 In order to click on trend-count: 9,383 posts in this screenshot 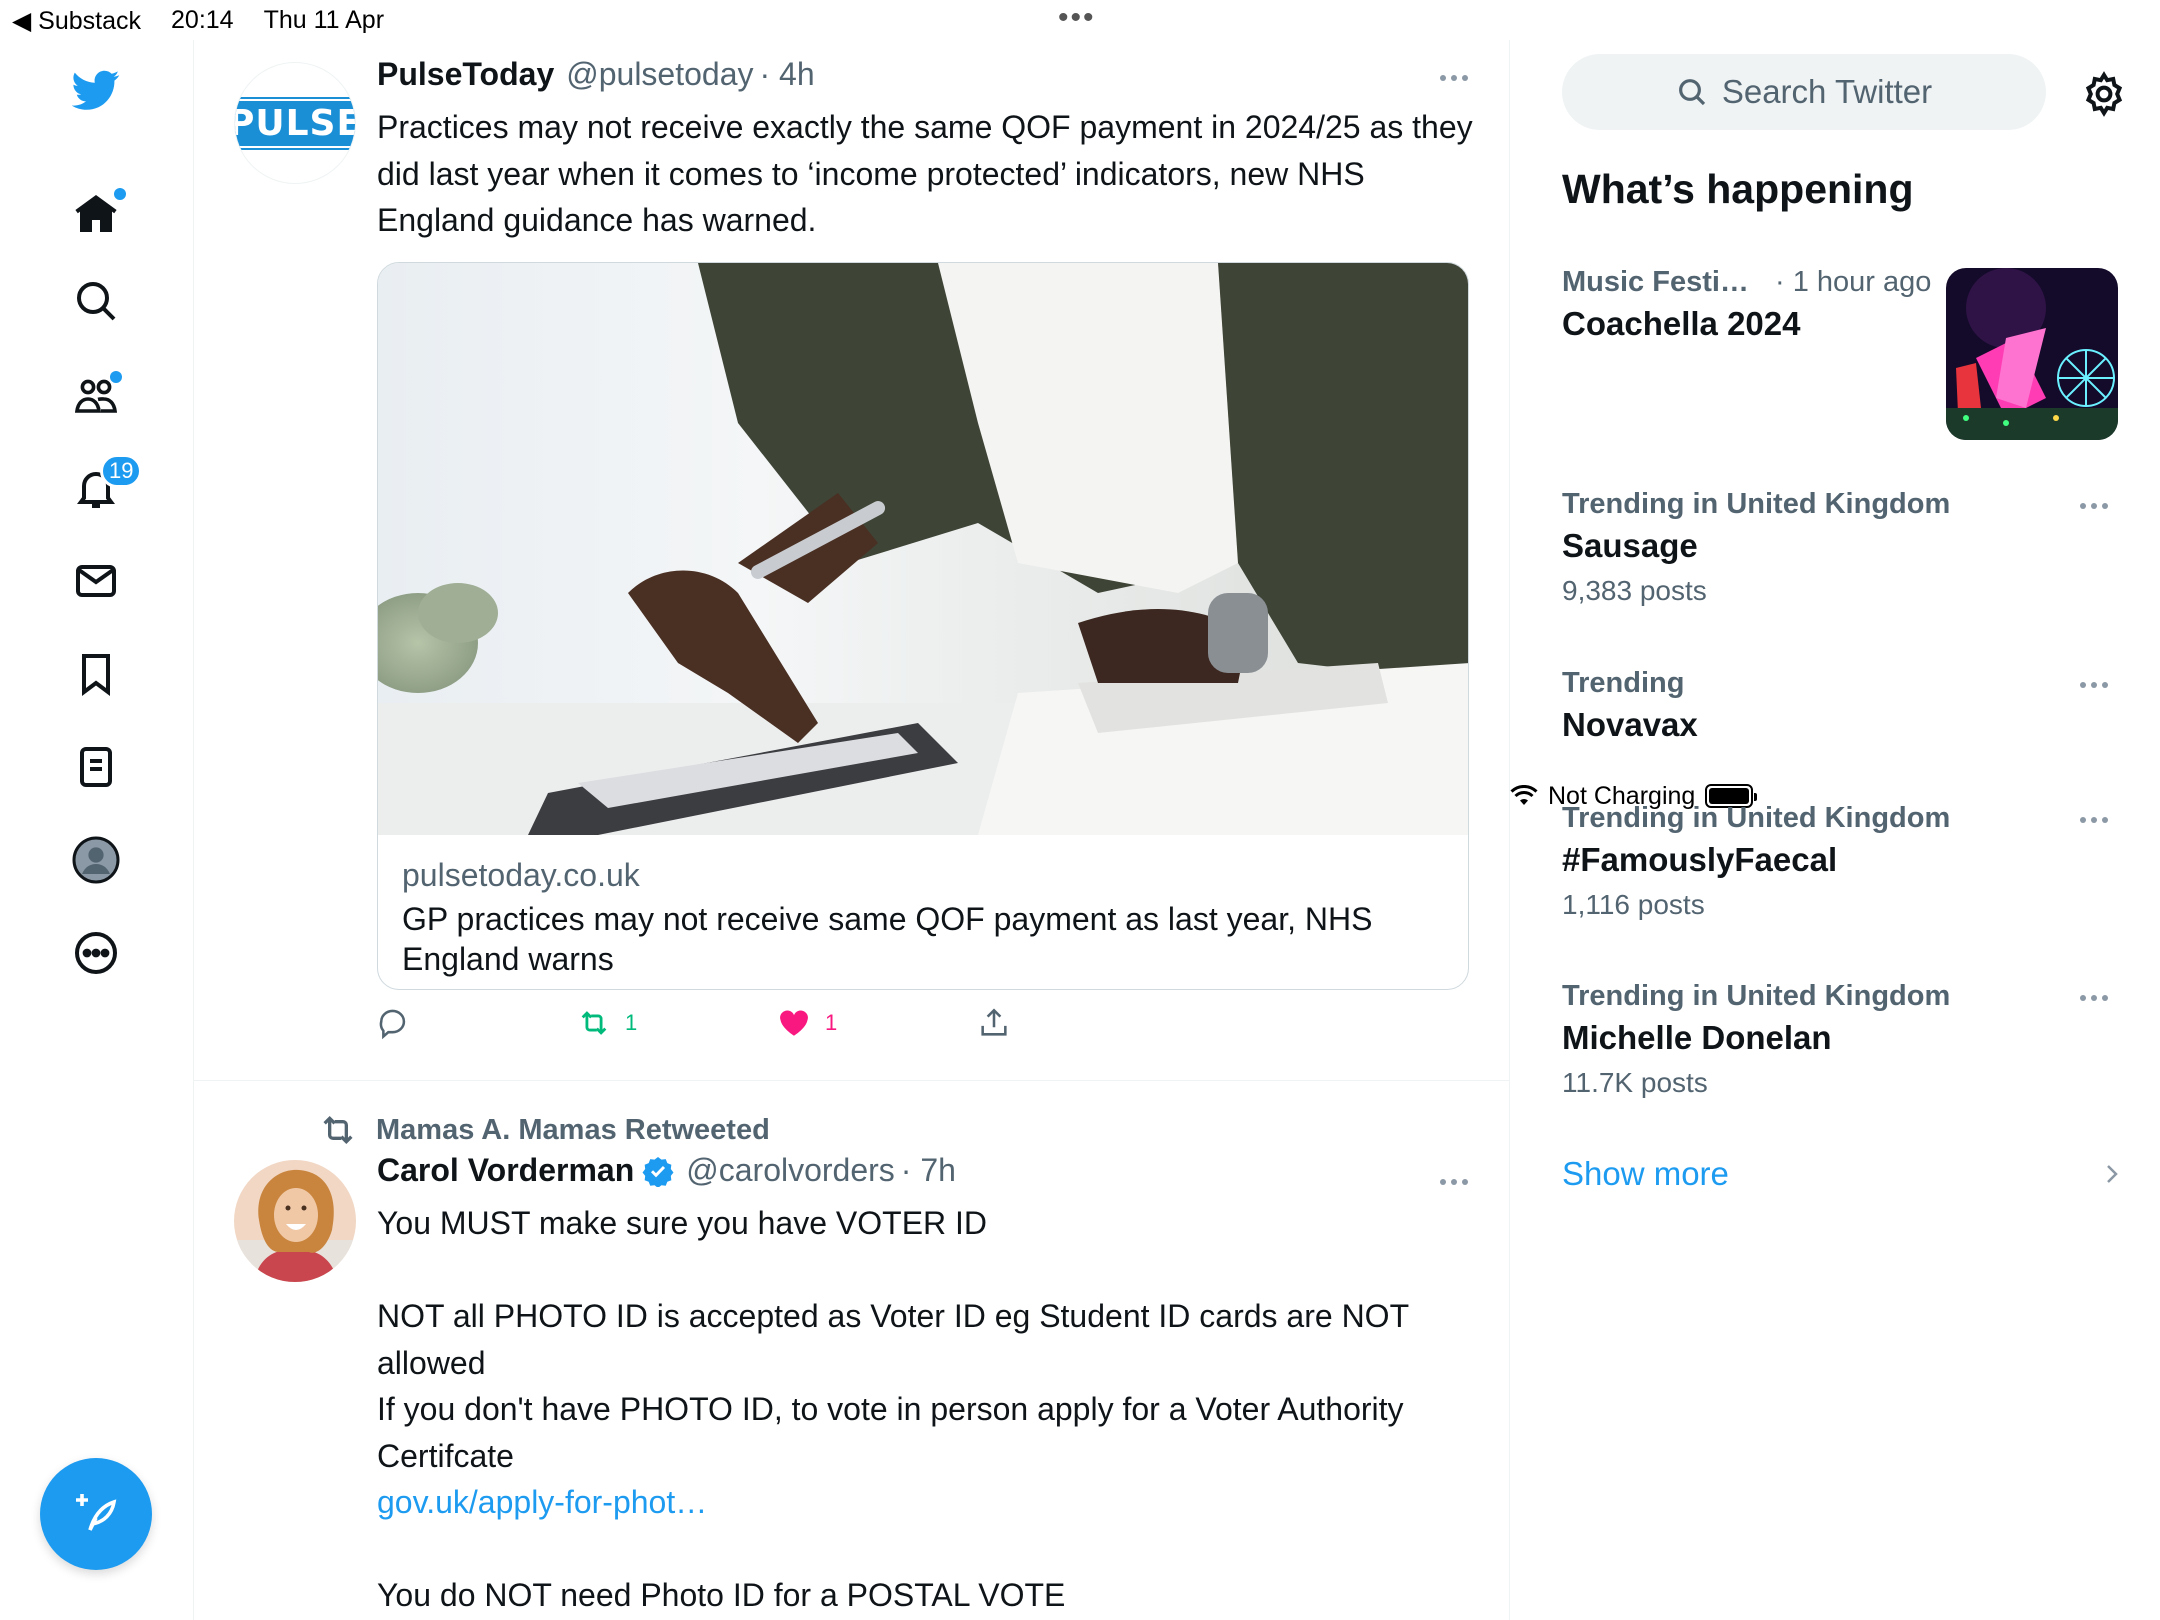, I will do `click(1634, 590)`.